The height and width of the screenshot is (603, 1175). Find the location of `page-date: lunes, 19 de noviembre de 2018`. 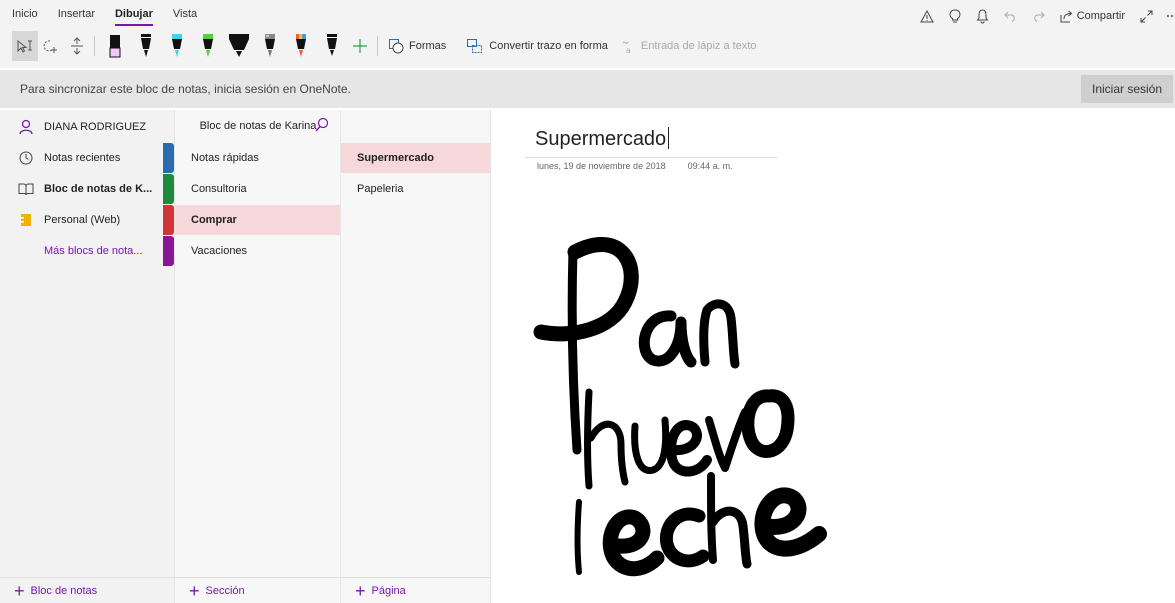

page-date: lunes, 19 de noviembre de 2018 is located at coordinates (601, 166).